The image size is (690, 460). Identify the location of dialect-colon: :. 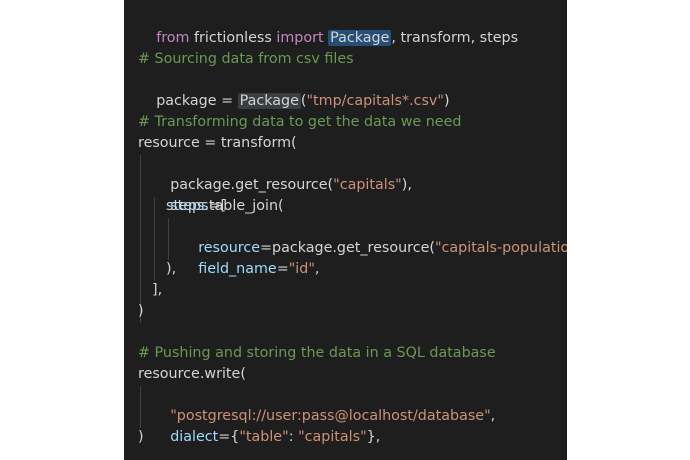
(293, 437).